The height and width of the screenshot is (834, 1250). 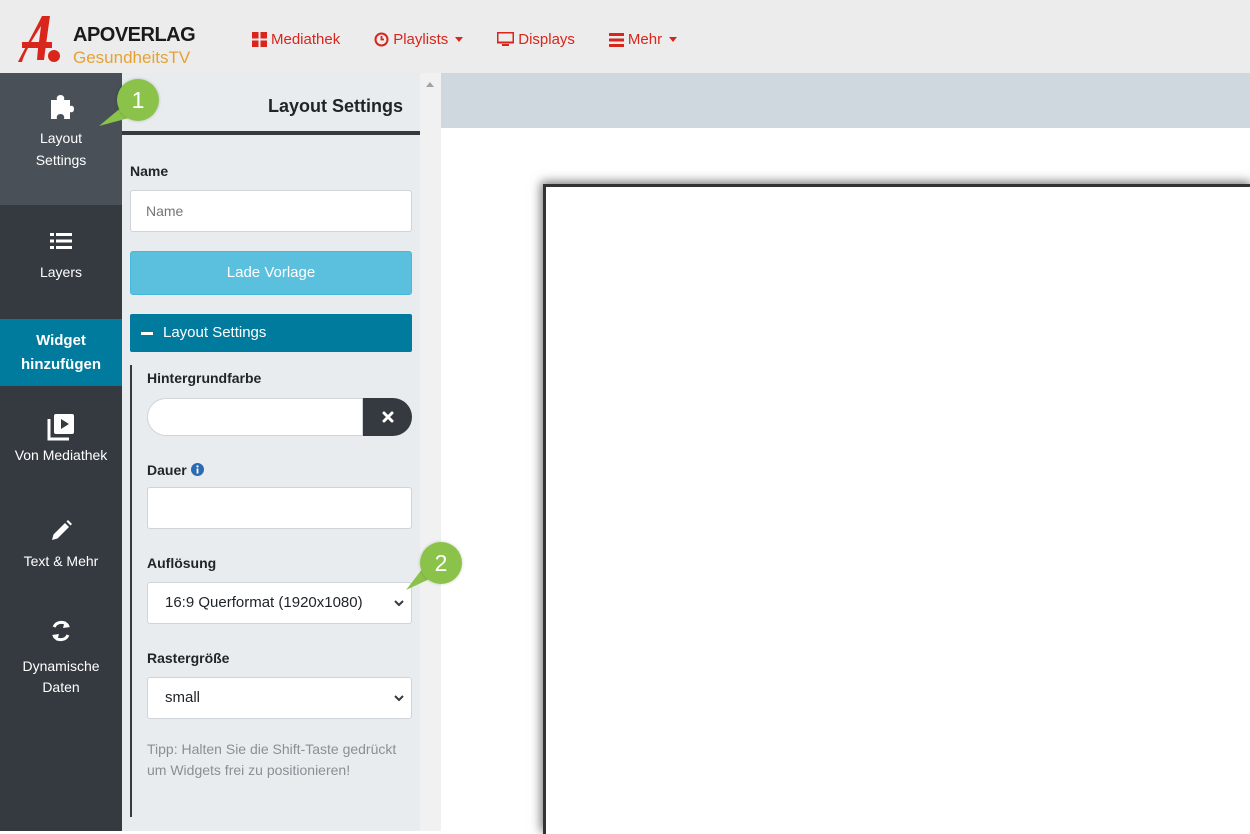 What do you see at coordinates (271, 333) in the screenshot?
I see `layout-settings-section-toggle: Layout Settings` at bounding box center [271, 333].